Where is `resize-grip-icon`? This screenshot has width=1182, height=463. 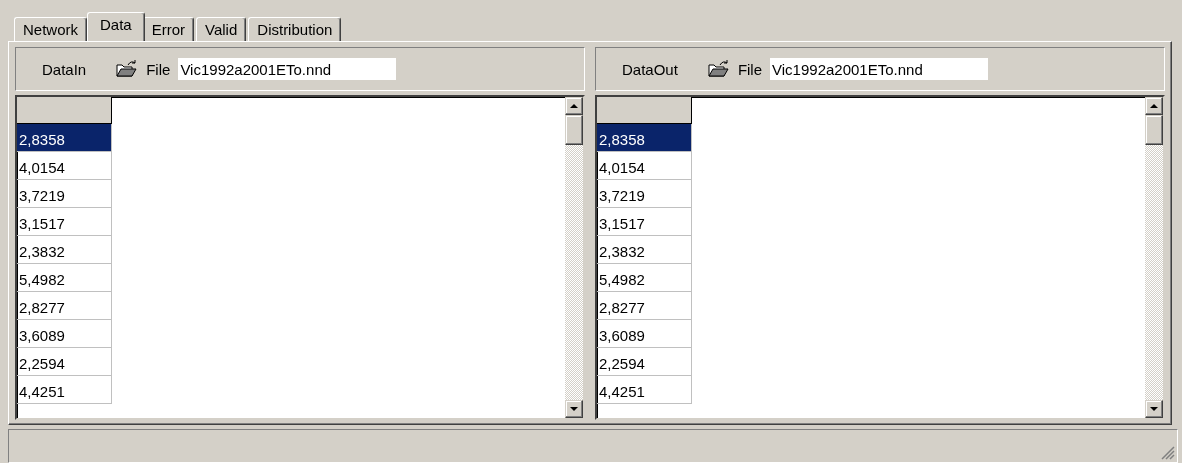 resize-grip-icon is located at coordinates (1168, 453).